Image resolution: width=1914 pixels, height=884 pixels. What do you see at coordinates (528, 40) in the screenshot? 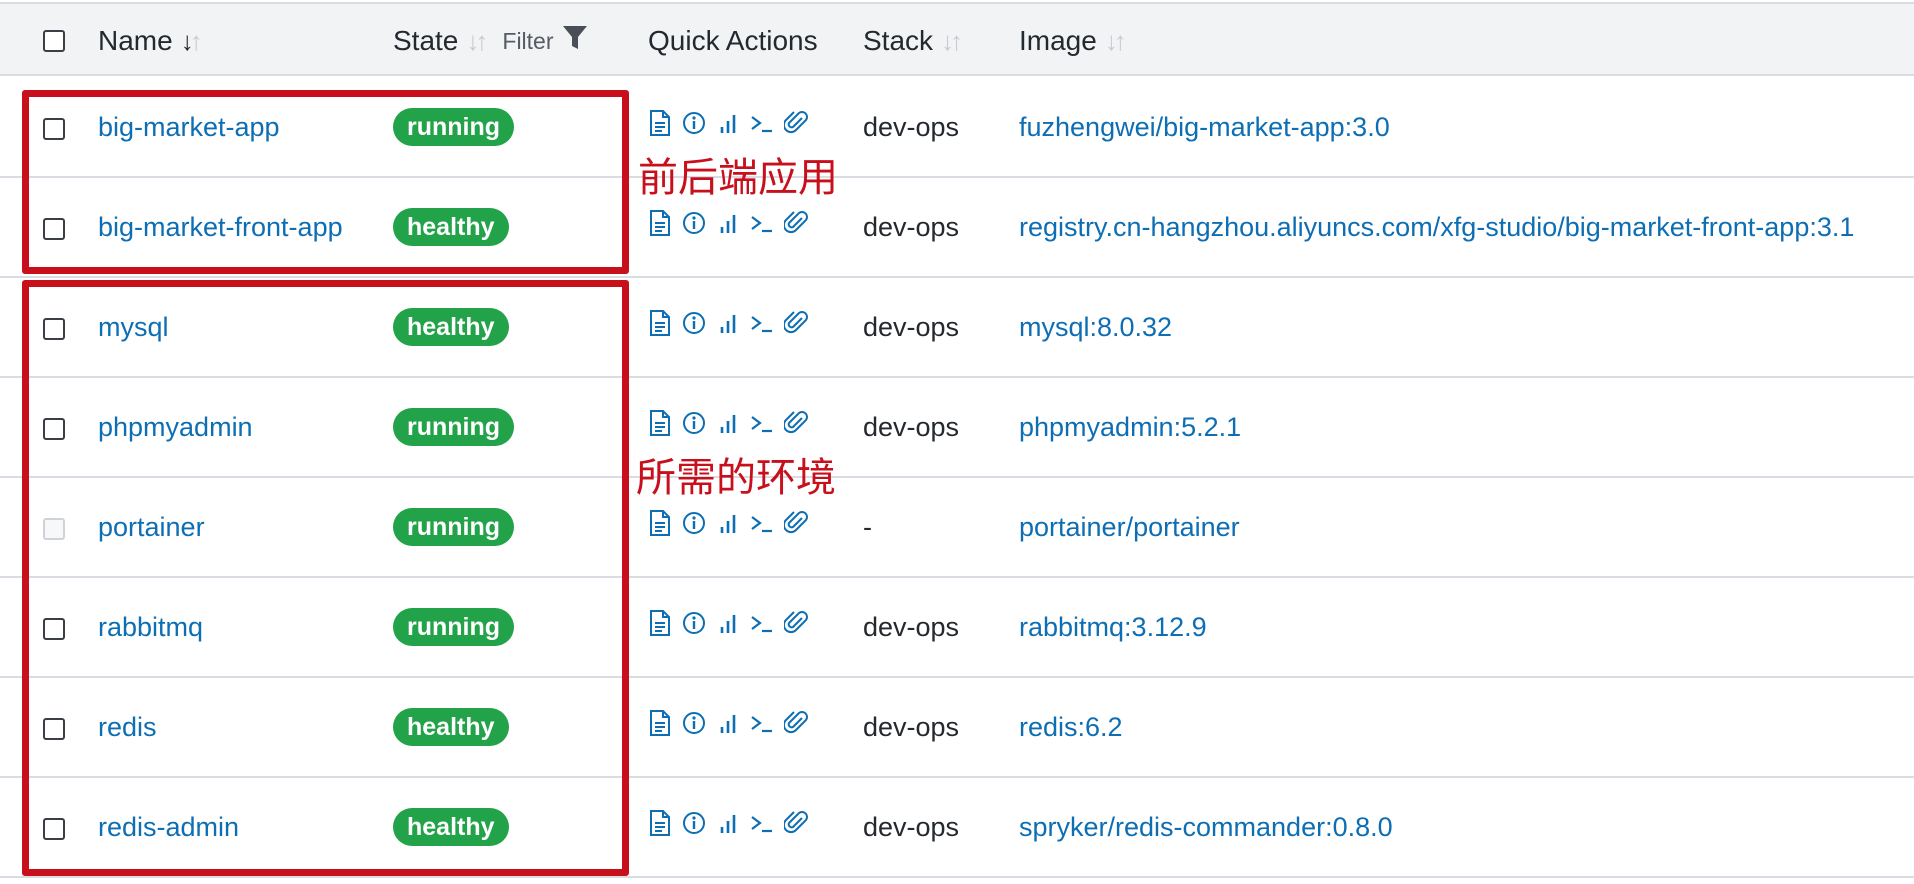
I see `filter-label: Filter` at bounding box center [528, 40].